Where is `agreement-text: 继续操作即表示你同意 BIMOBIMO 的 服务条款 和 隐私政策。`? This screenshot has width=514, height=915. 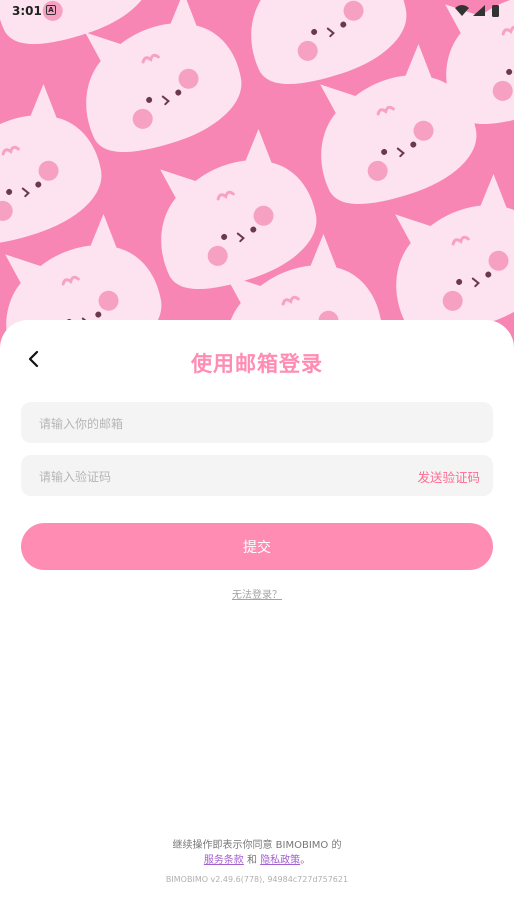 agreement-text: 继续操作即表示你同意 BIMOBIMO 的 服务条款 和 隐私政策。 is located at coordinates (257, 853).